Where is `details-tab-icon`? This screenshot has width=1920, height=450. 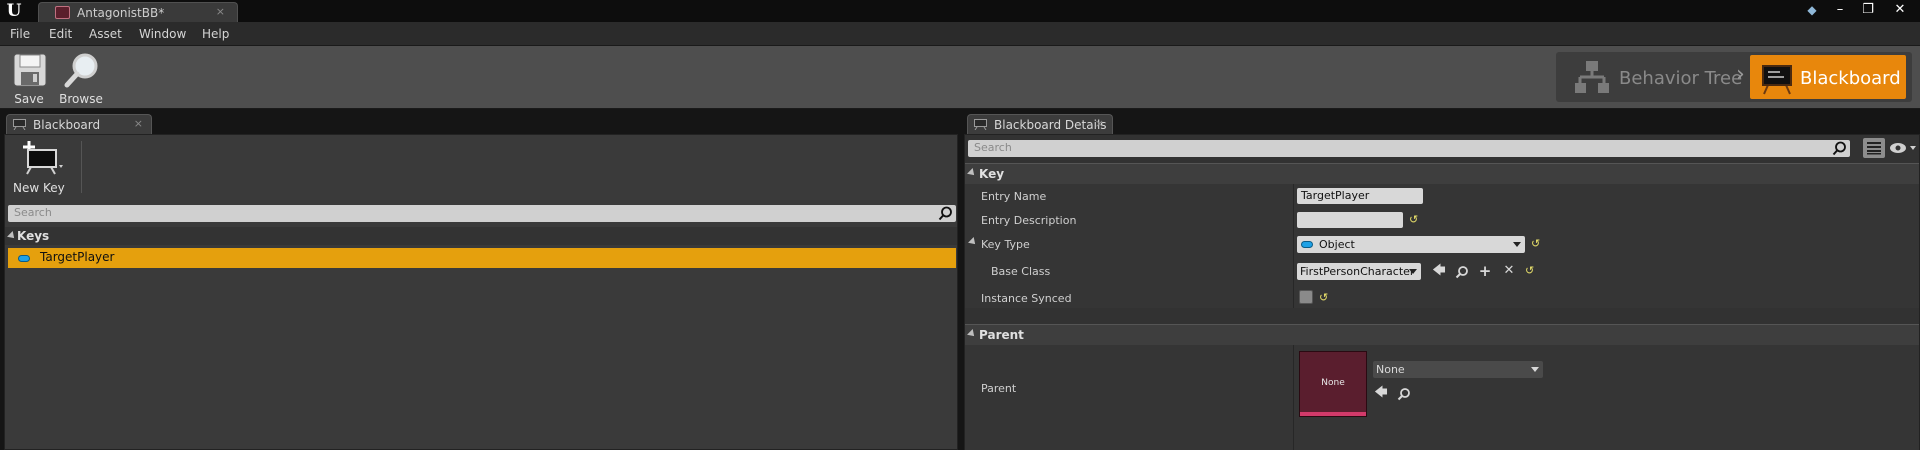
details-tab-icon is located at coordinates (980, 124).